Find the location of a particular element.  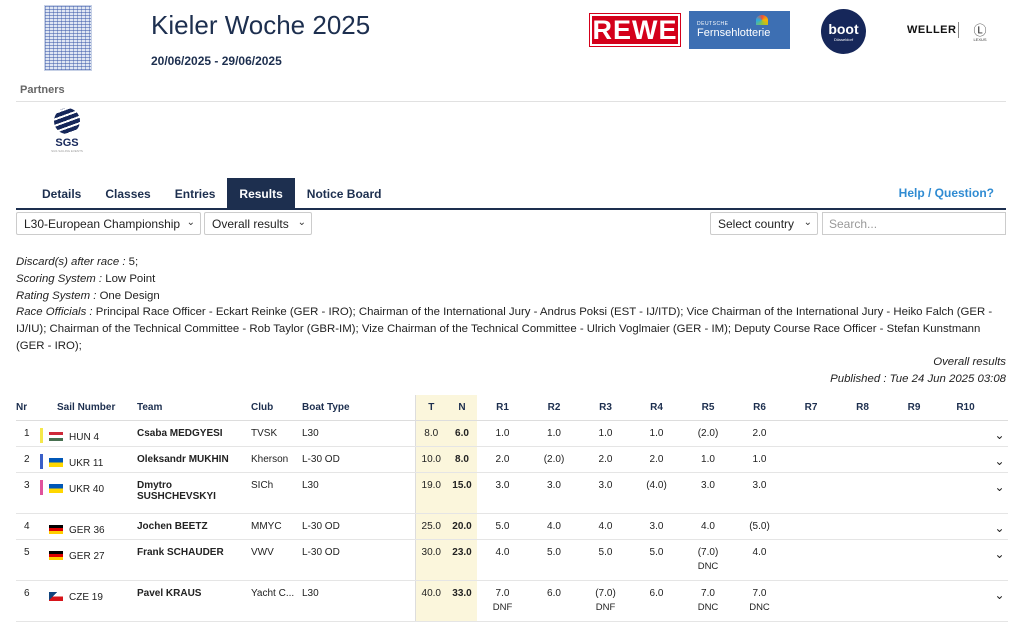

header-club: Club is located at coordinates (276, 408).